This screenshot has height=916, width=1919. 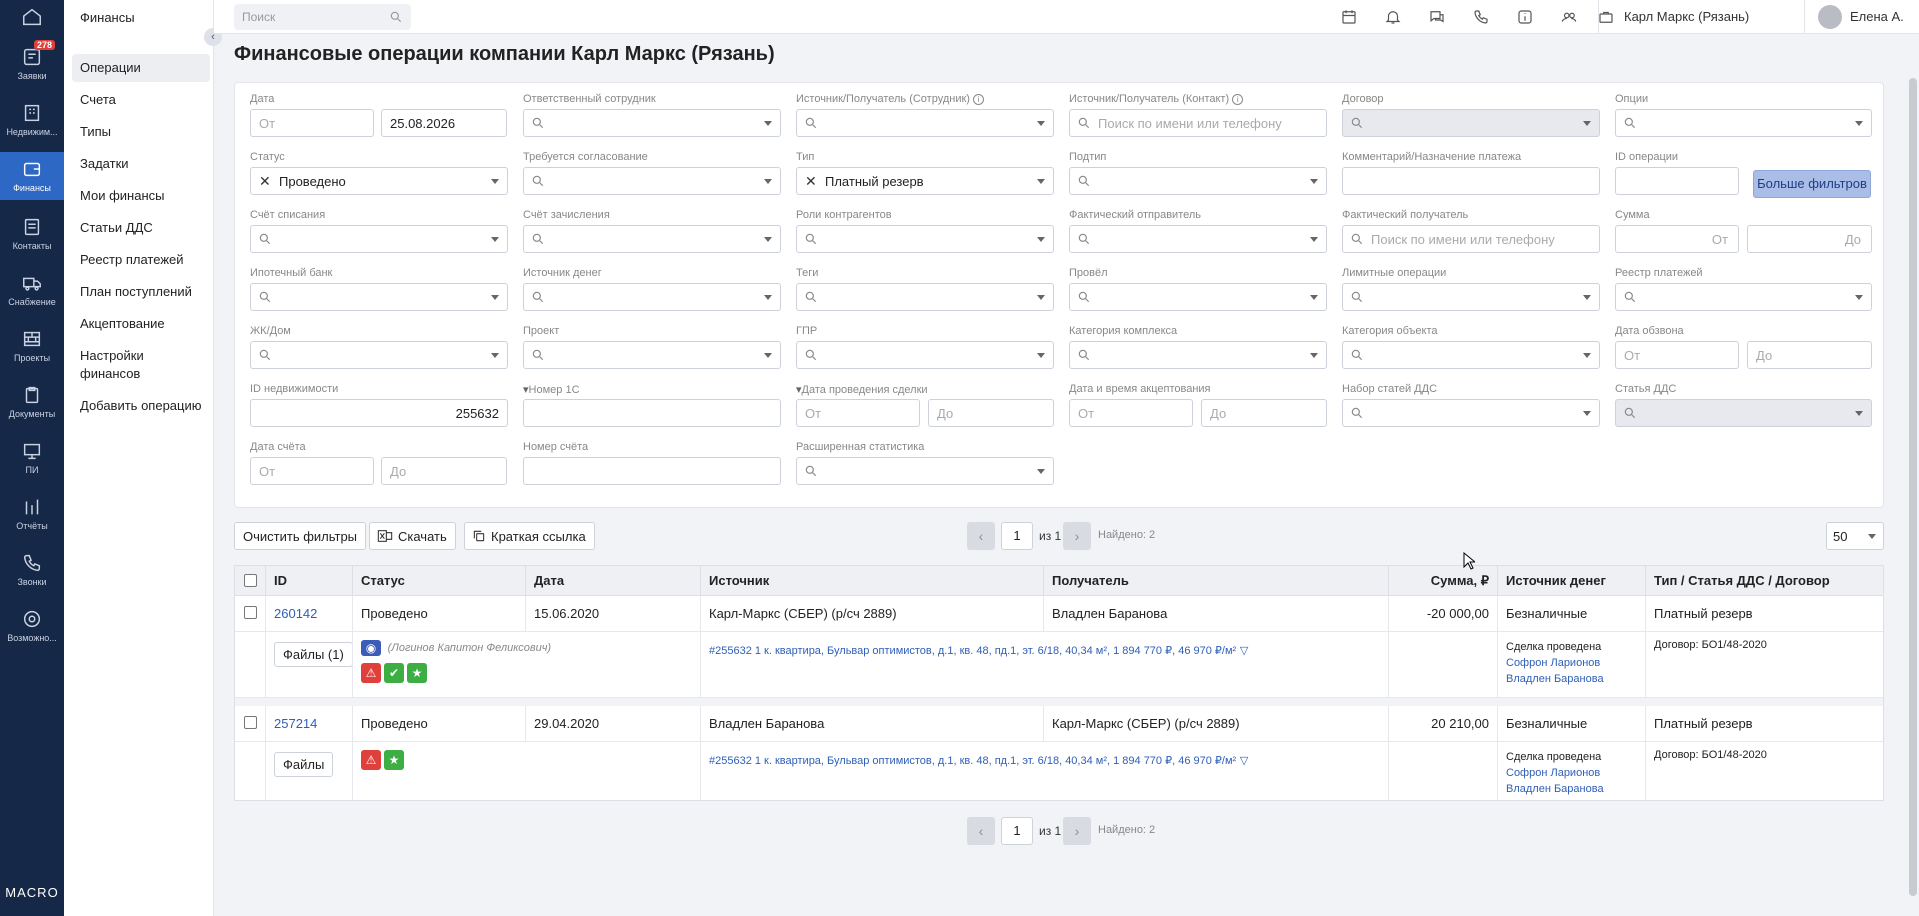 I want to click on object-category-select, so click(x=1471, y=355).